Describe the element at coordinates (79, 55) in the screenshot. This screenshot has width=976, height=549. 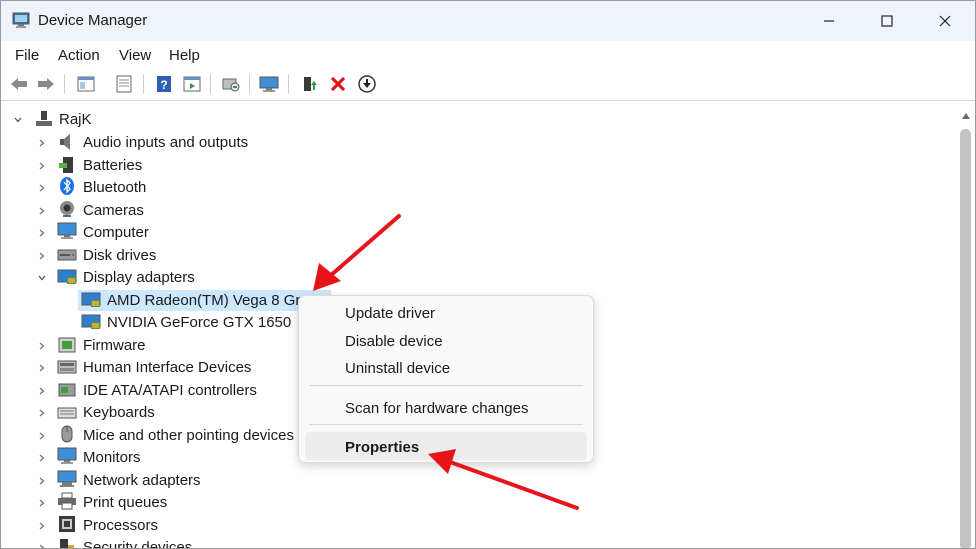
I see `menu-action: Action` at that location.